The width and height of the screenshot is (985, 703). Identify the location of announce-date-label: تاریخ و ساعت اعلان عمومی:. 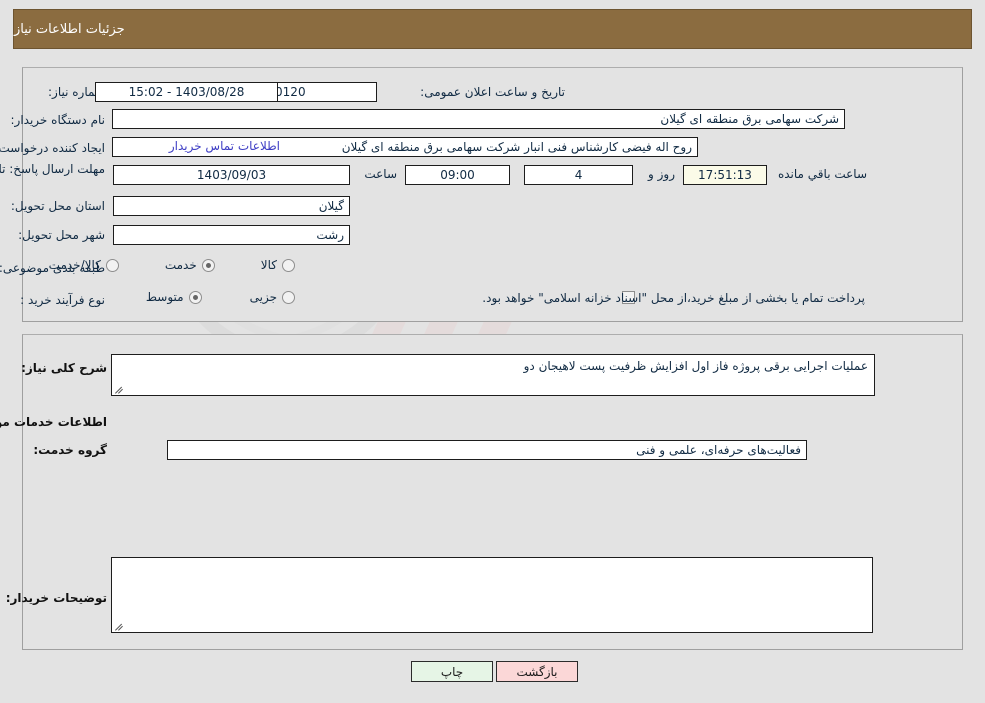
(492, 92).